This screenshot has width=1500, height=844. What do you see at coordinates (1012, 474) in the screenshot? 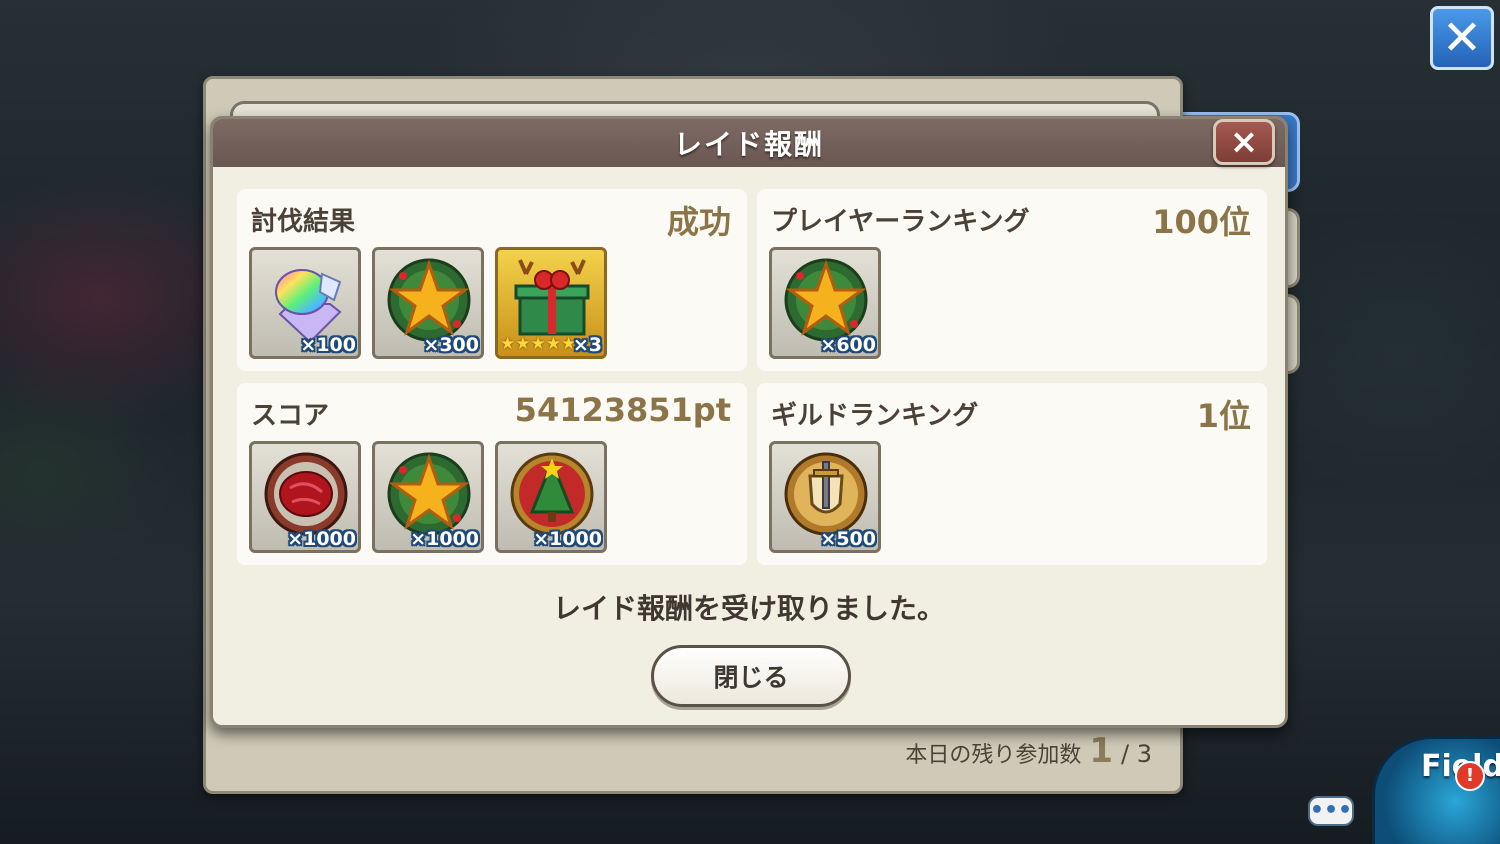
I see `guild-ranking-card: ギルドランキング 1位 ×500` at bounding box center [1012, 474].